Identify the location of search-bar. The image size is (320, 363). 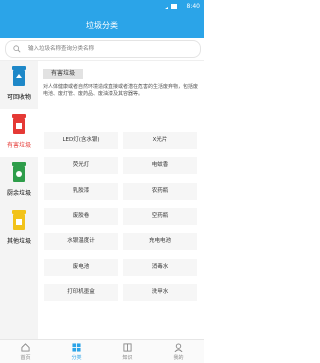
(103, 49).